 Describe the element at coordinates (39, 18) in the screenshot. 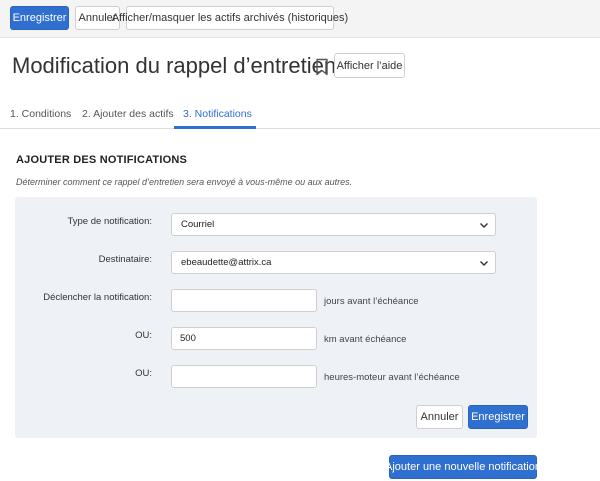

I see `save-button: Enregistrer` at that location.